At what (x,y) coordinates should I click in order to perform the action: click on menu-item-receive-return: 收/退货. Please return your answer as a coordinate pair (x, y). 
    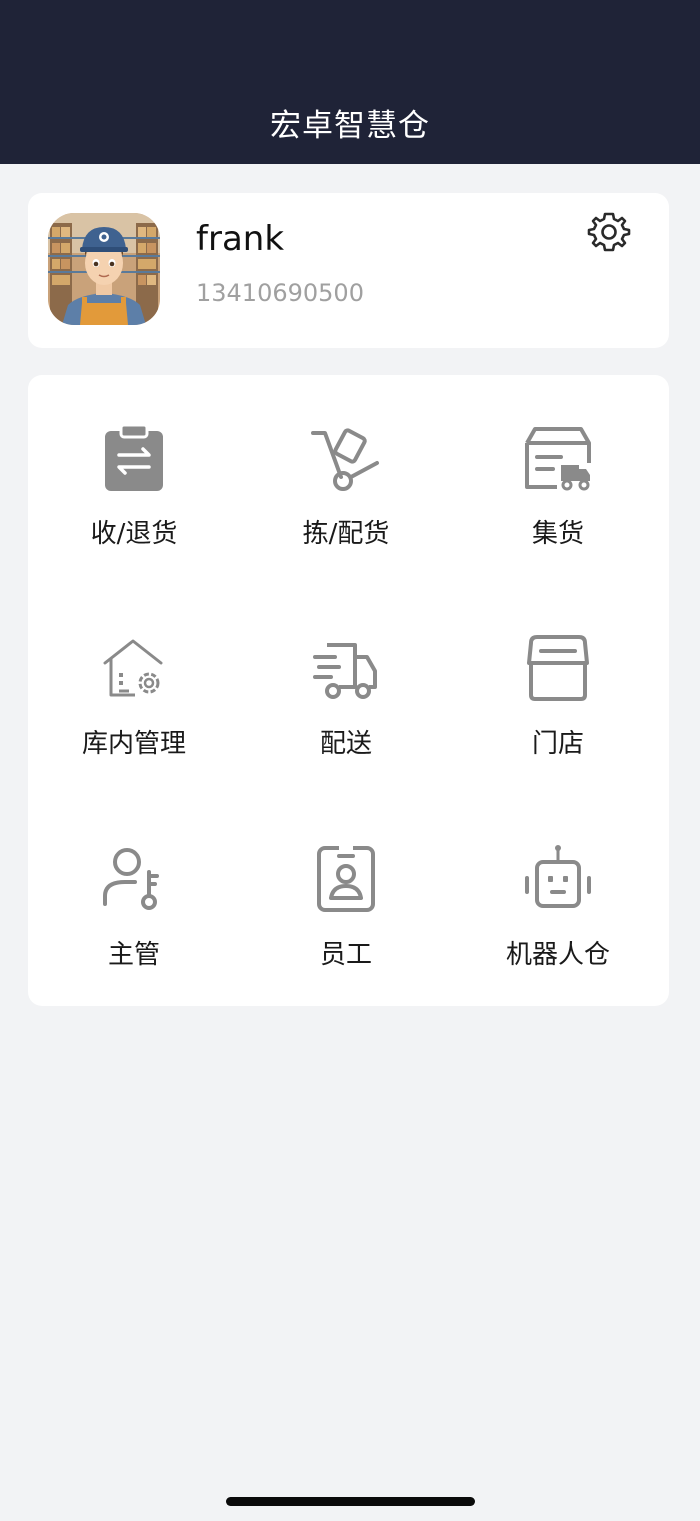
    Looking at the image, I should click on (134, 470).